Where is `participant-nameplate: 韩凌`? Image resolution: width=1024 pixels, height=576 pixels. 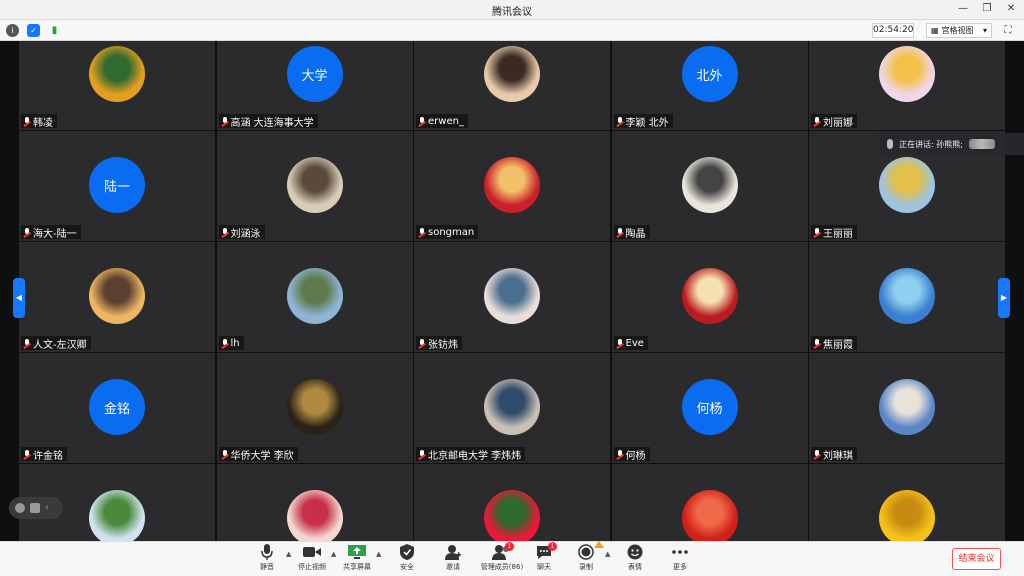 participant-nameplate: 韩凌 is located at coordinates (39, 121).